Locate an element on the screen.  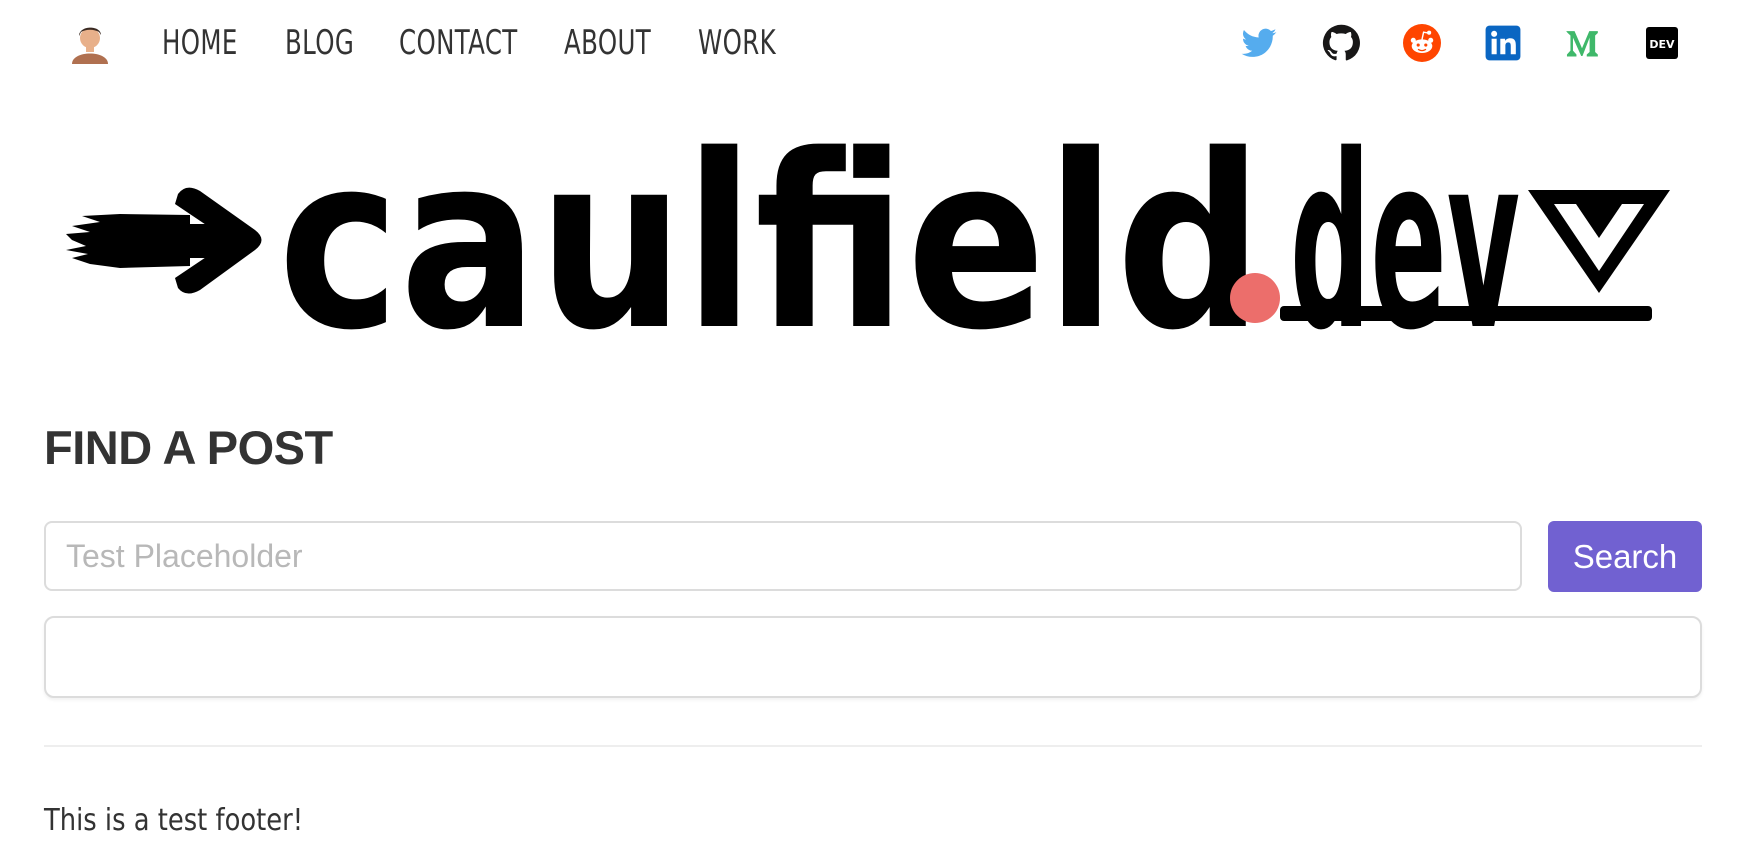
search-results-panel is located at coordinates (873, 657).